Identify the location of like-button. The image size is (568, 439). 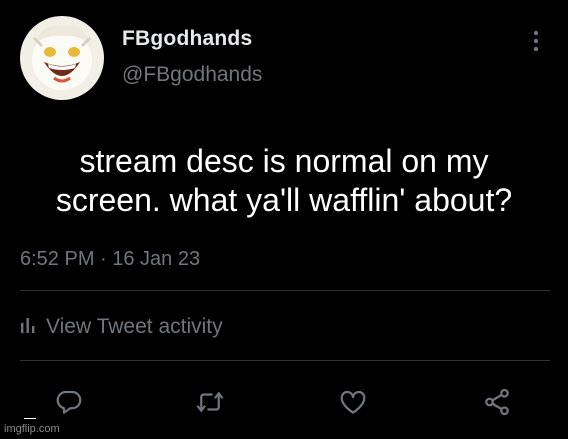
(353, 402).